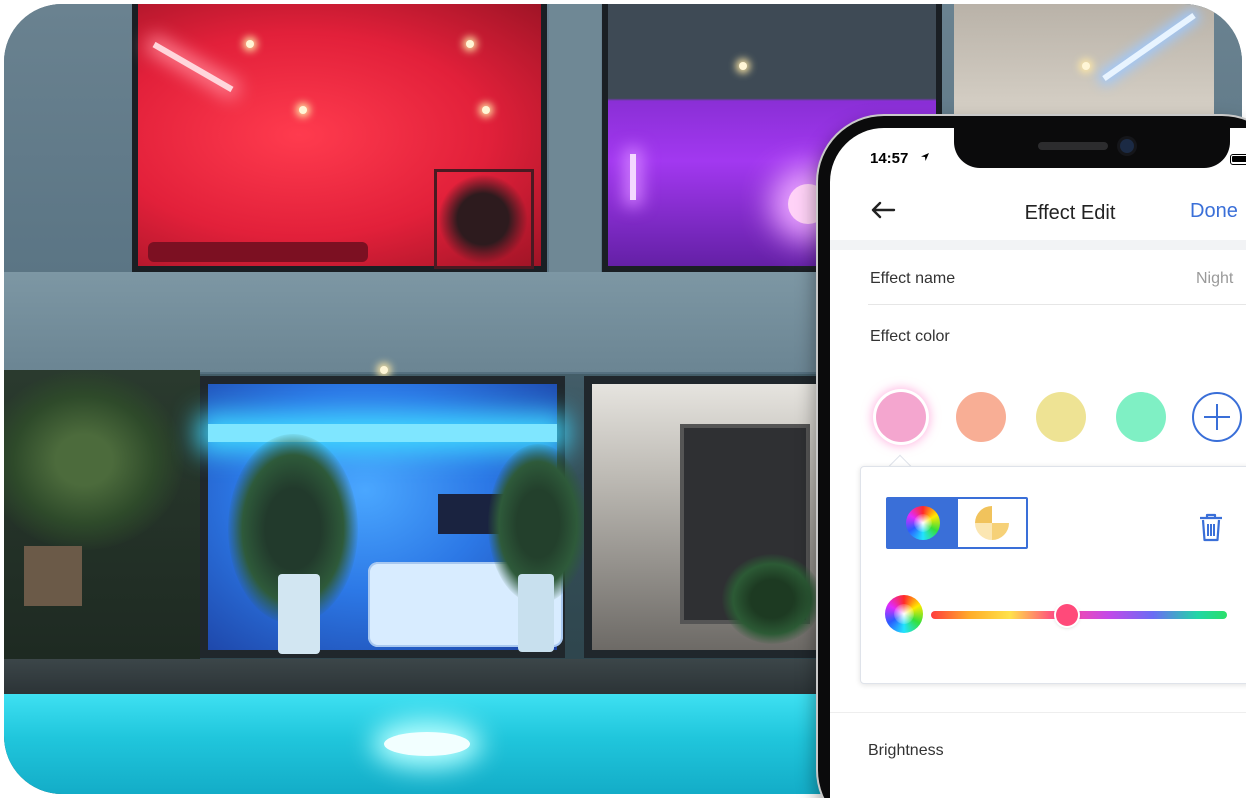 The image size is (1246, 798). I want to click on hue-wheel-icon, so click(904, 614).